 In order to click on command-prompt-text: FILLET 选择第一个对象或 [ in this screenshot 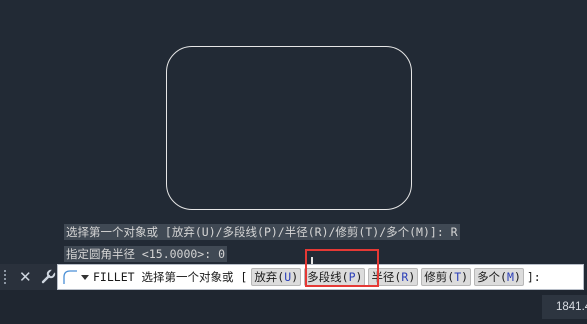, I will do `click(170, 277)`.